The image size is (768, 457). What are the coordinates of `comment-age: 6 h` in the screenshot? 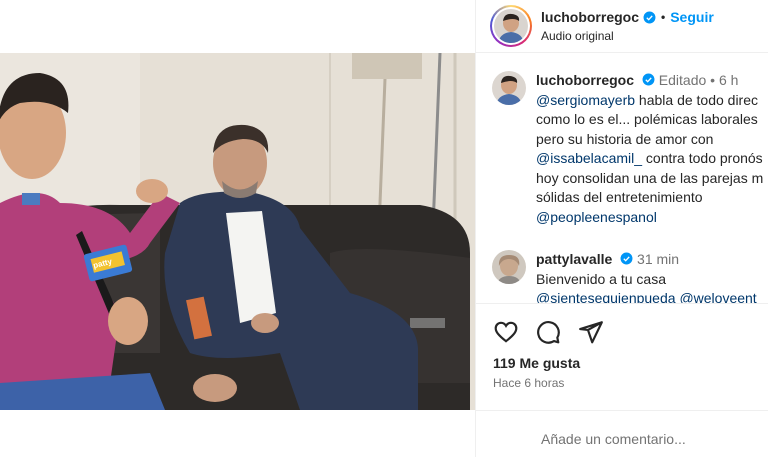 It's located at (728, 80).